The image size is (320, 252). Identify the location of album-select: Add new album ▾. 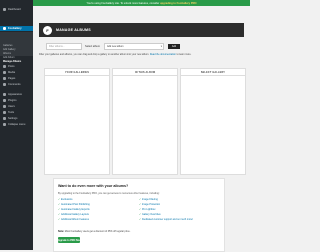
(134, 46).